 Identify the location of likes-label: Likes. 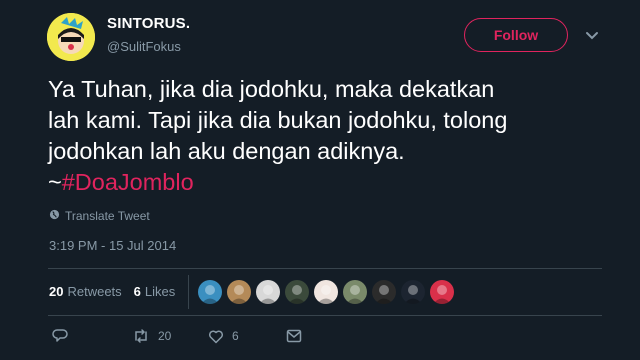
(160, 291).